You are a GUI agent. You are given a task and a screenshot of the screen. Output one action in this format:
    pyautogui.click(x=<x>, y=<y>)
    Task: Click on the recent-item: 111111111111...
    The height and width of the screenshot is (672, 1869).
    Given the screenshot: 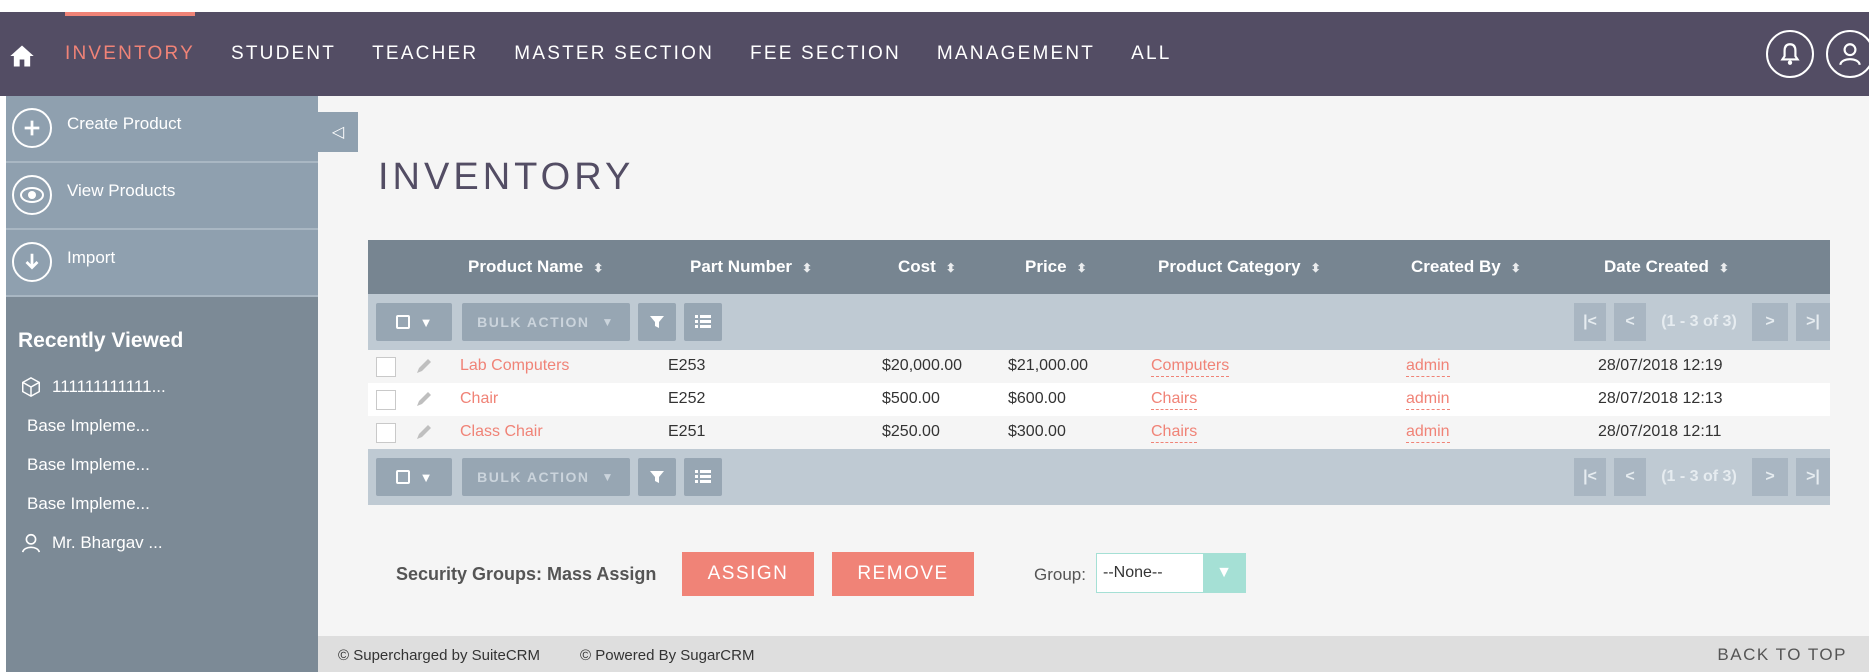 What is the action you would take?
    pyautogui.click(x=162, y=386)
    